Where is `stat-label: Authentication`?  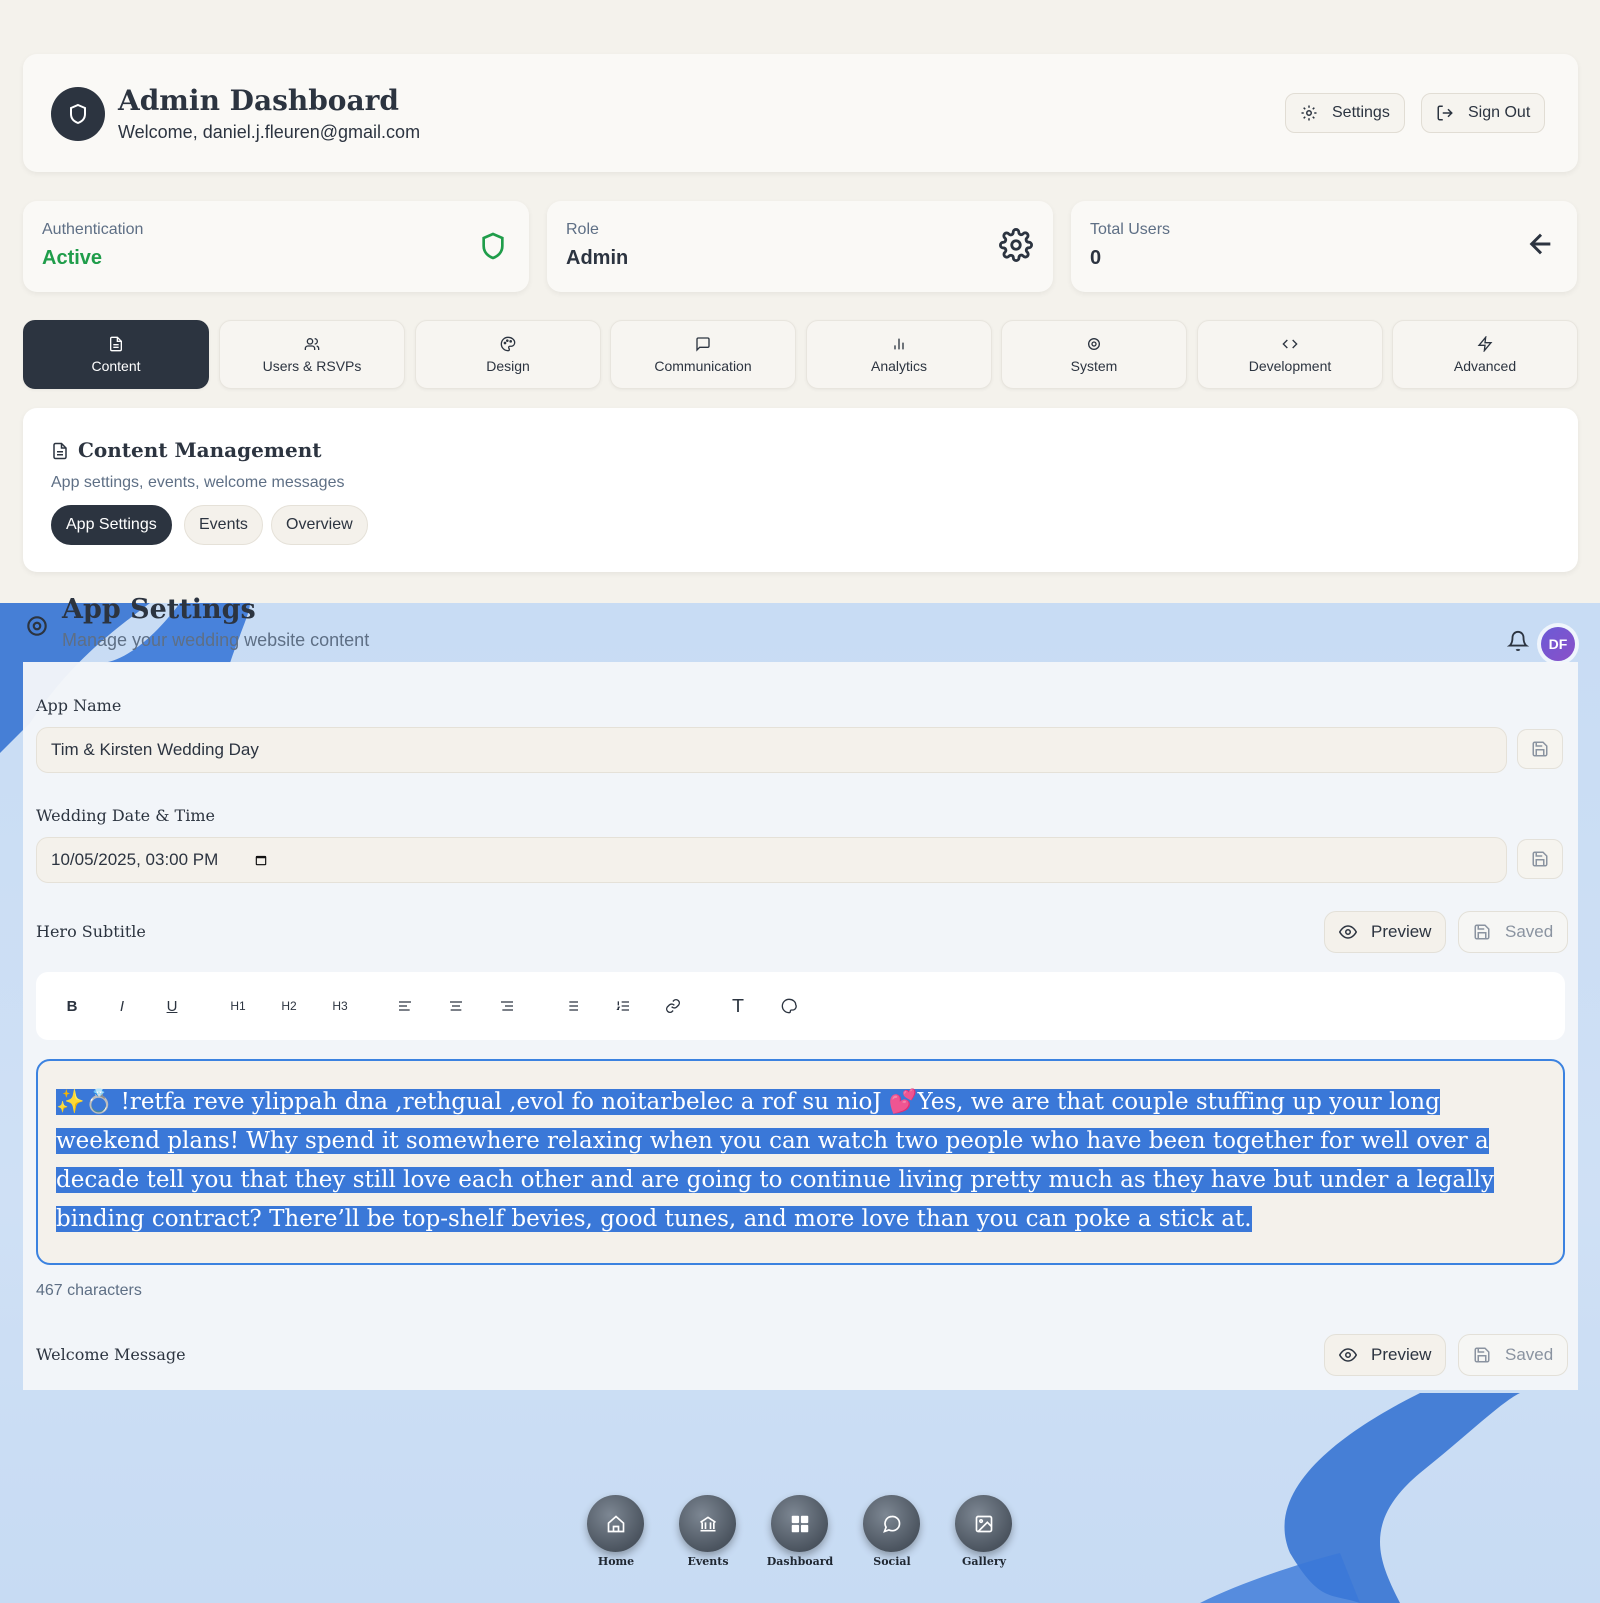
stat-label: Authentication is located at coordinates (93, 229).